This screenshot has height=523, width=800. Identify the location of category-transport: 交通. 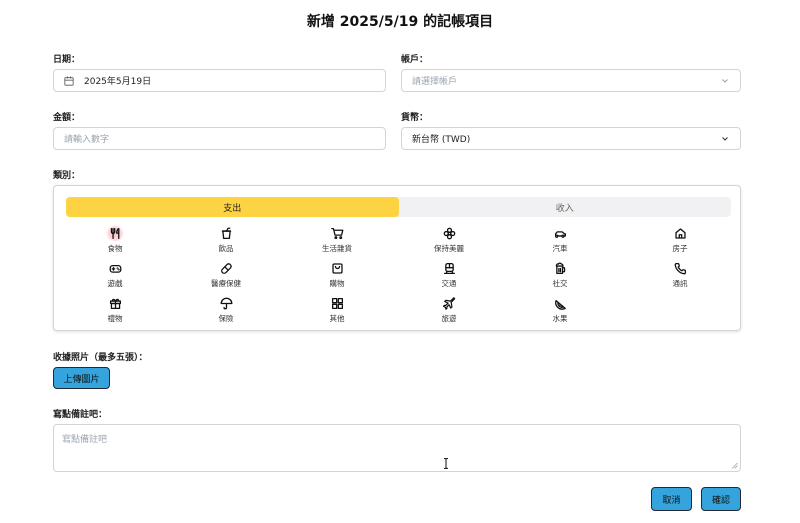
(449, 275).